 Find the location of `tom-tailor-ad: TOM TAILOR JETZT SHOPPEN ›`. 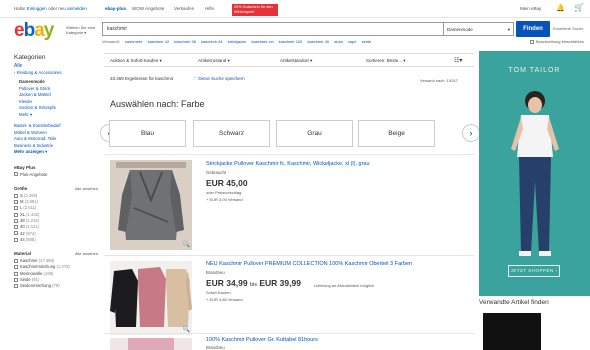

tom-tailor-ad: TOM TAILOR JETZT SHOPPEN › is located at coordinates (534, 173).